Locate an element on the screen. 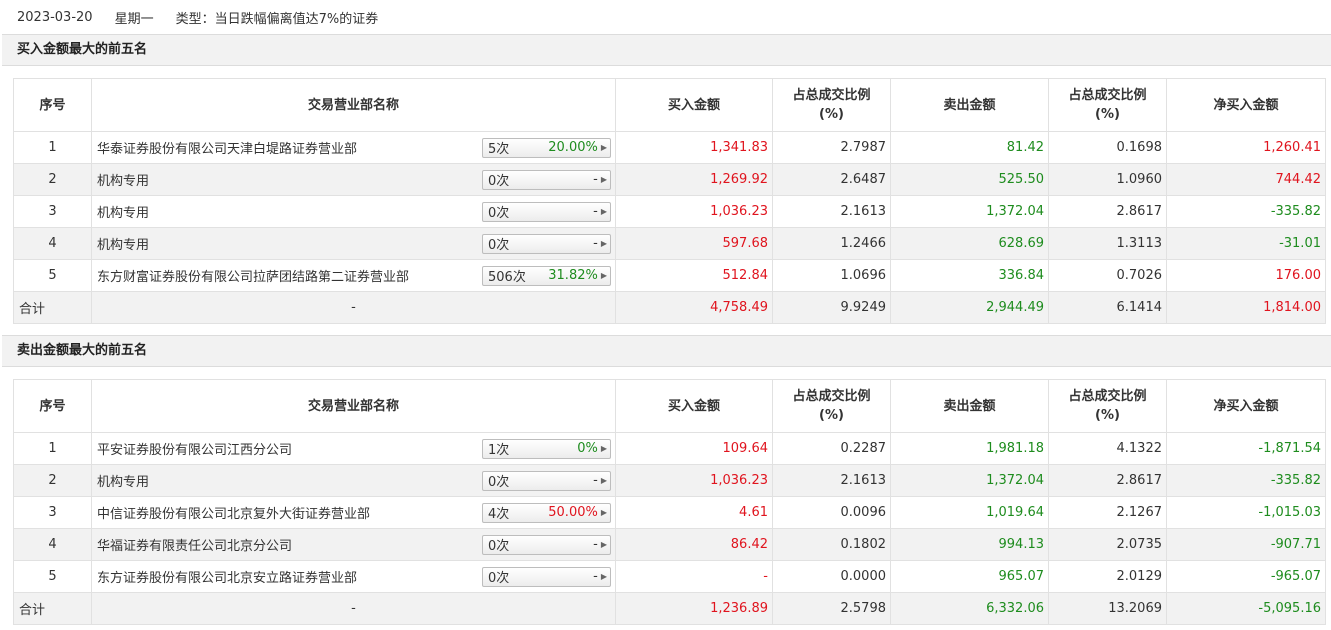 Image resolution: width=1331 pixels, height=630 pixels. sell-amount: 965.07 is located at coordinates (969, 576).